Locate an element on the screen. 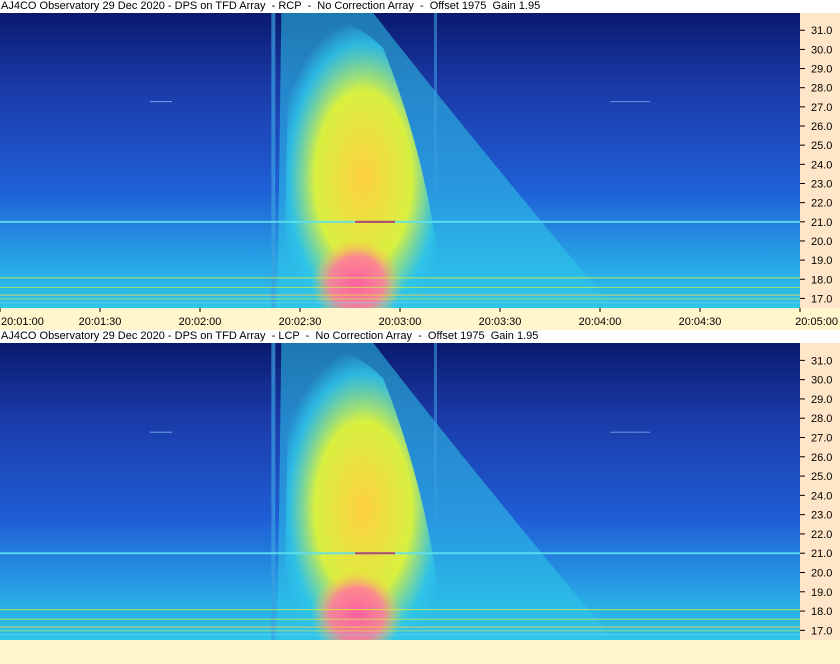 This screenshot has width=840, height=664. time-tick-label: 20:02:00 is located at coordinates (200, 322).